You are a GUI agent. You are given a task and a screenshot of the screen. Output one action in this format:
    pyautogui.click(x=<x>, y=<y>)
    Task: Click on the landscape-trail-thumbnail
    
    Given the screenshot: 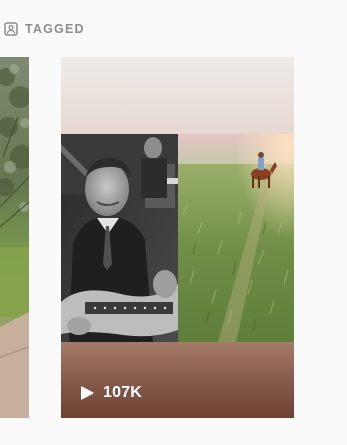 What is the action you would take?
    pyautogui.click(x=14, y=237)
    